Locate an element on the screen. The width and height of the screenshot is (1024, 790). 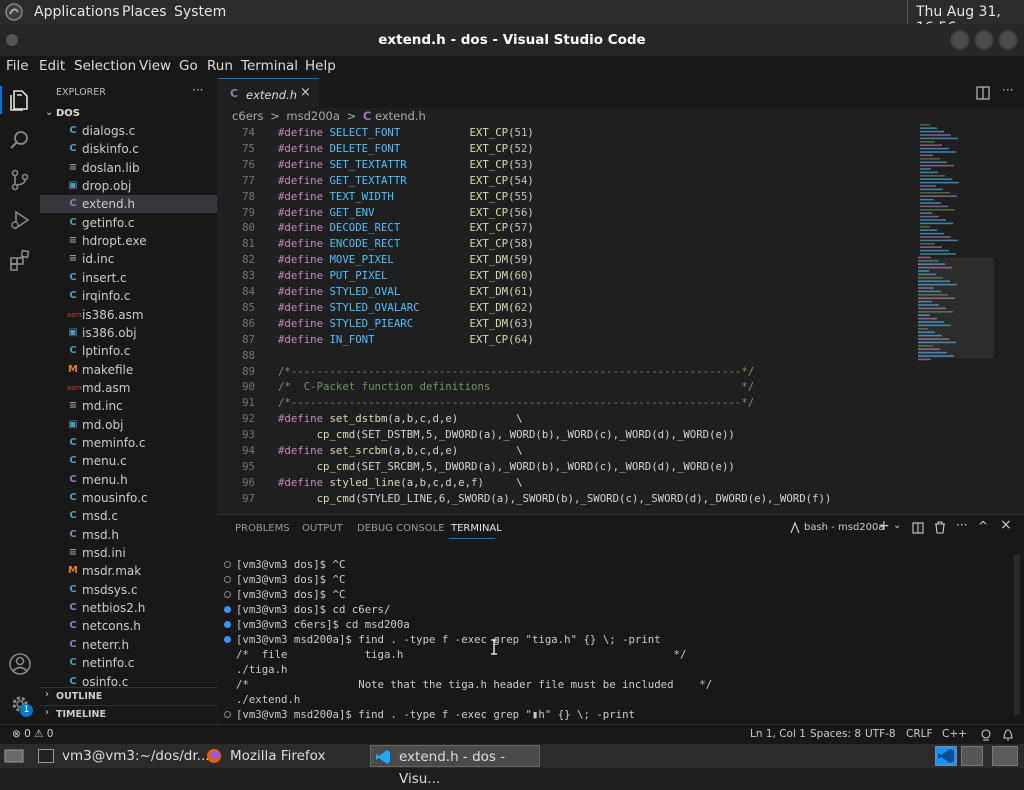
menu-terminal: Terminal is located at coordinates (269, 66).